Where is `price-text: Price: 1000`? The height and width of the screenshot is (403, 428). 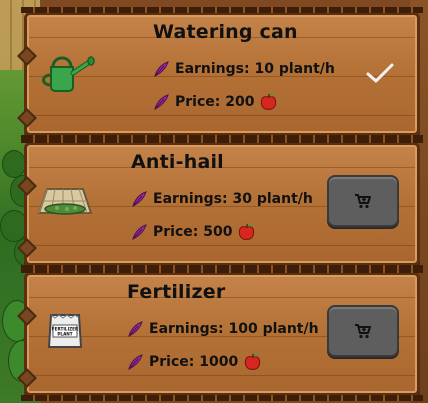
price-text: Price: 1000 is located at coordinates (194, 362).